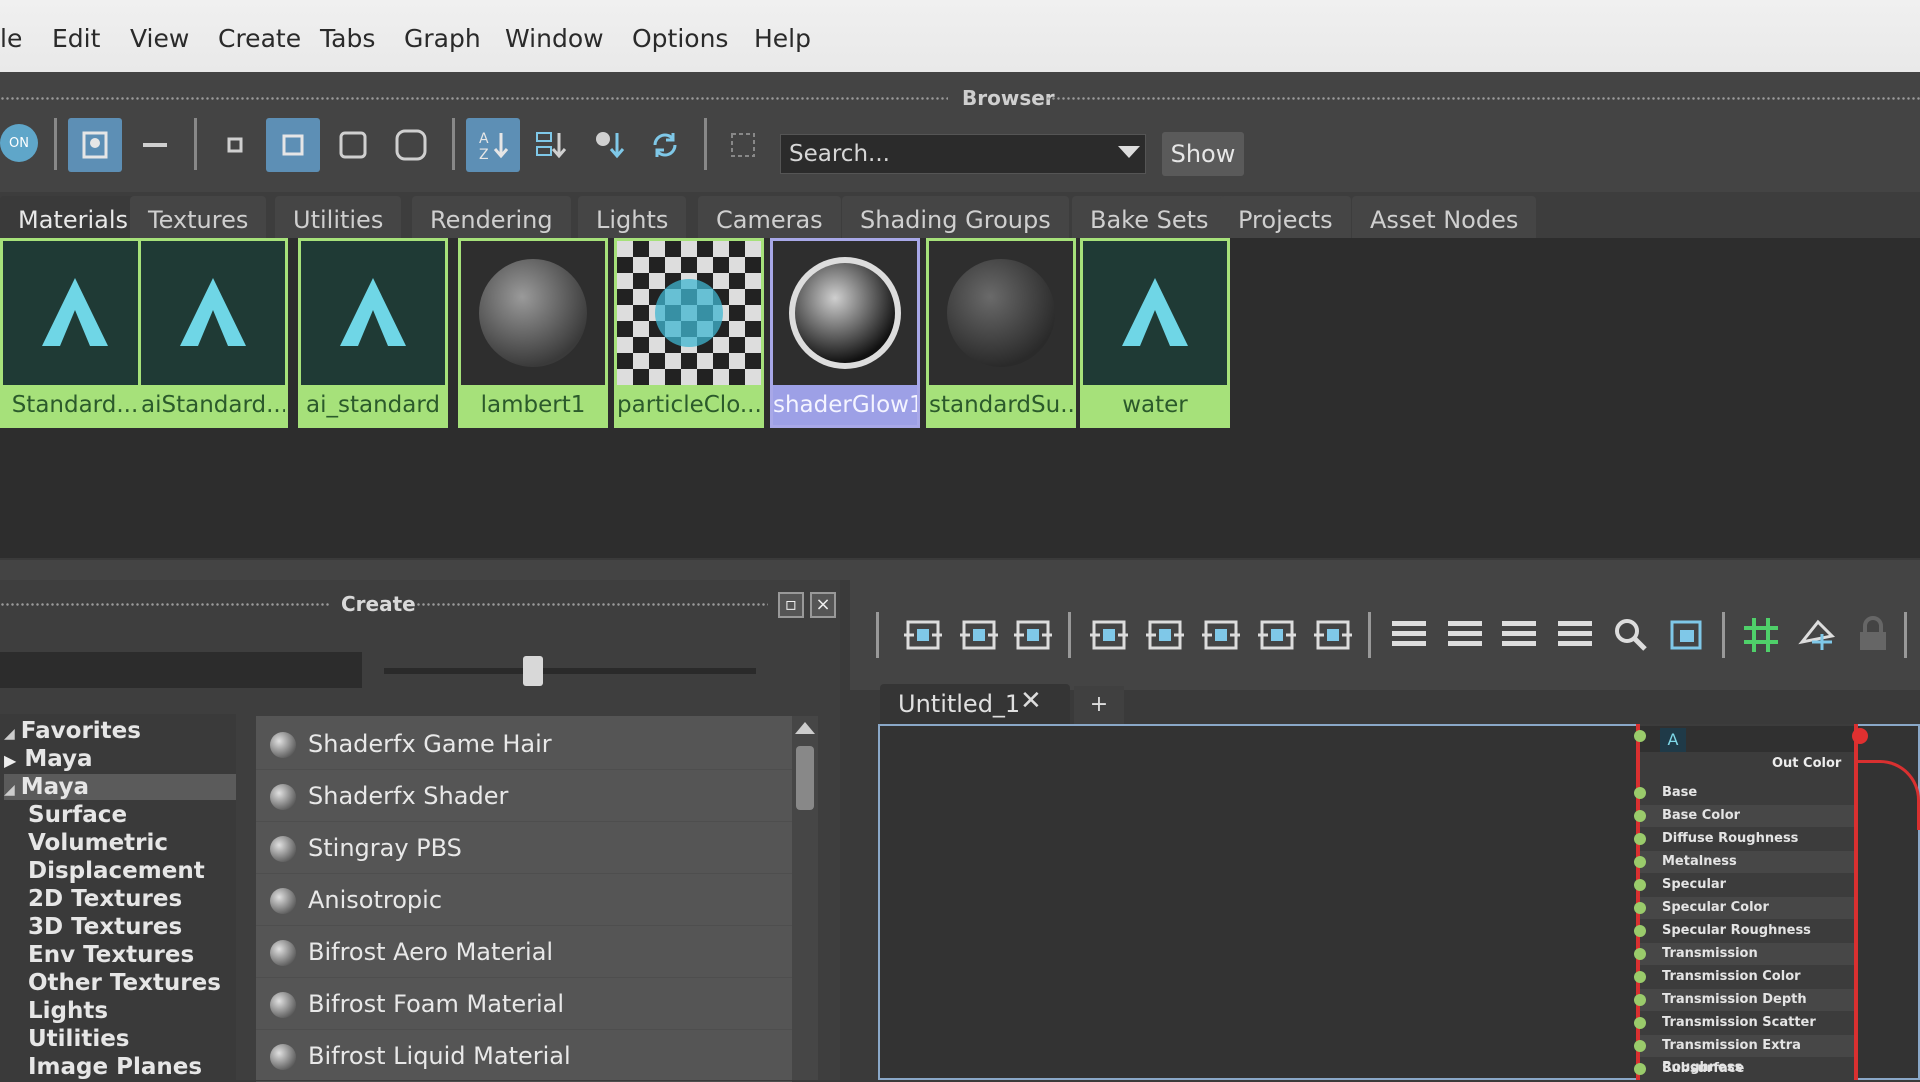 The width and height of the screenshot is (1920, 1082). I want to click on node-attribute: Transmission Extra Roughness, so click(1747, 1055).